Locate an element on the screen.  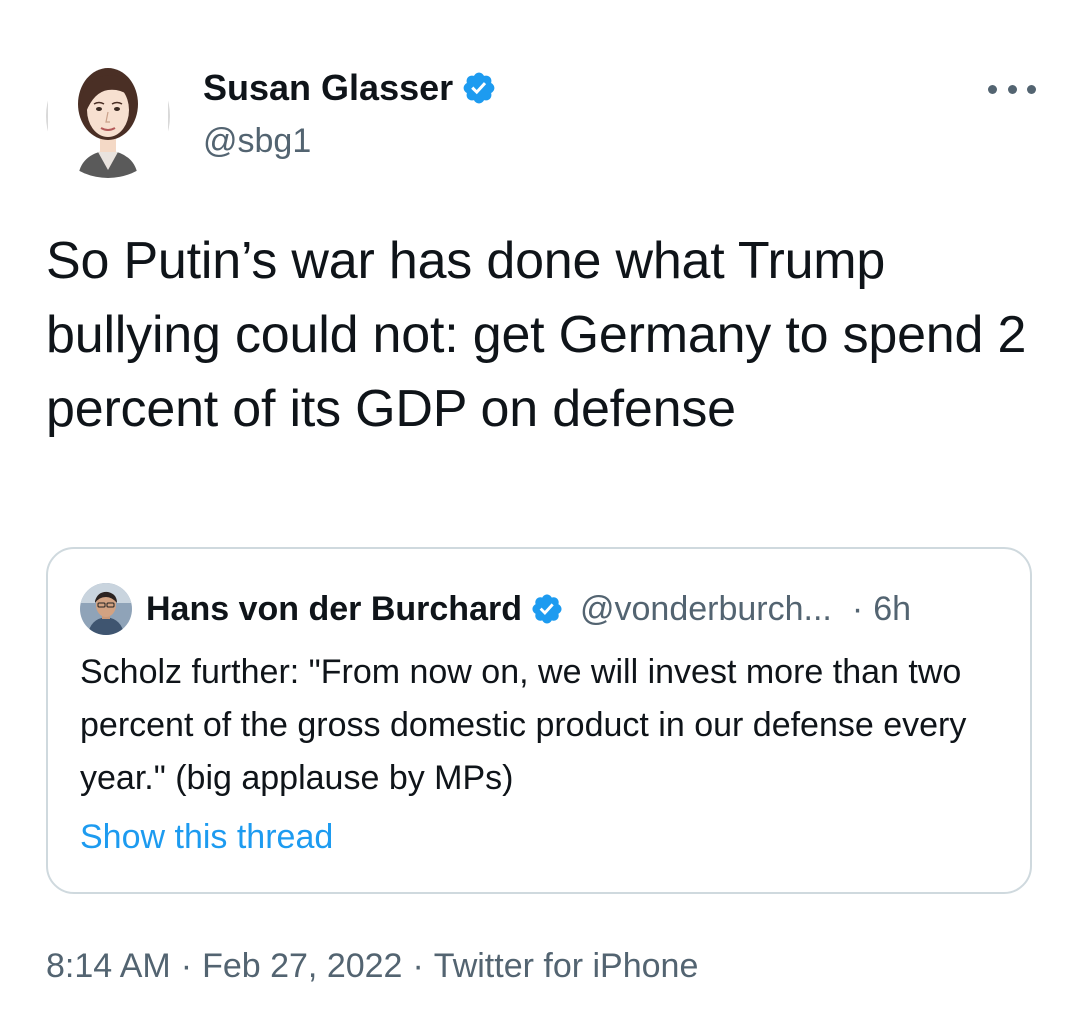
author-name-text: Susan Glasser is located at coordinates (328, 87).